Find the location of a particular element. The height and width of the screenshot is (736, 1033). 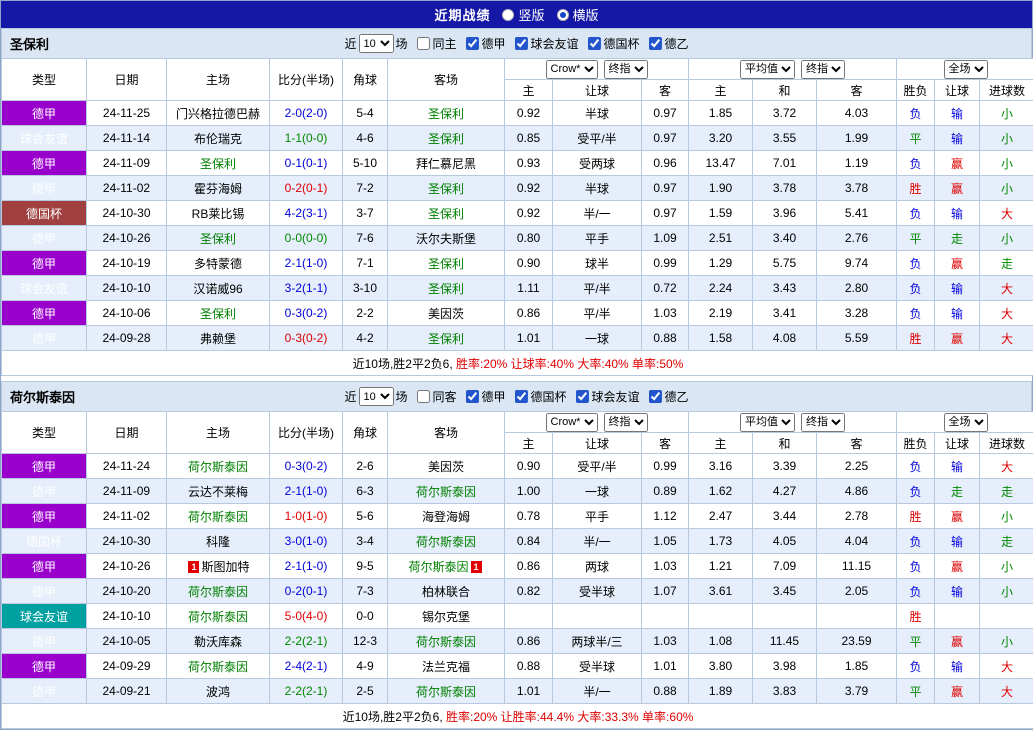

home-team-link: 汉诺威96 is located at coordinates (217, 289).